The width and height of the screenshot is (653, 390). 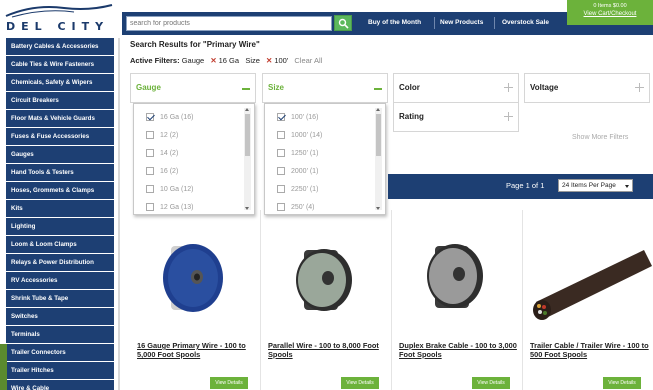 I want to click on nav-buy-of-the-month: Buy of the Month, so click(x=394, y=22).